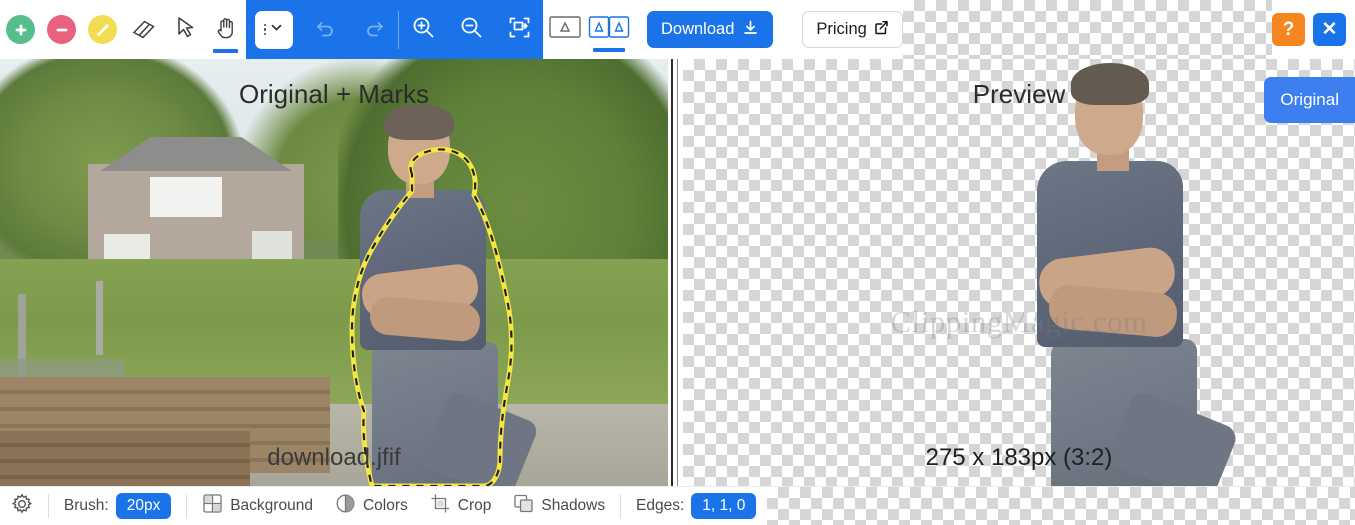 The width and height of the screenshot is (1355, 525). I want to click on action-button-group: Download Pricing, so click(767, 29).